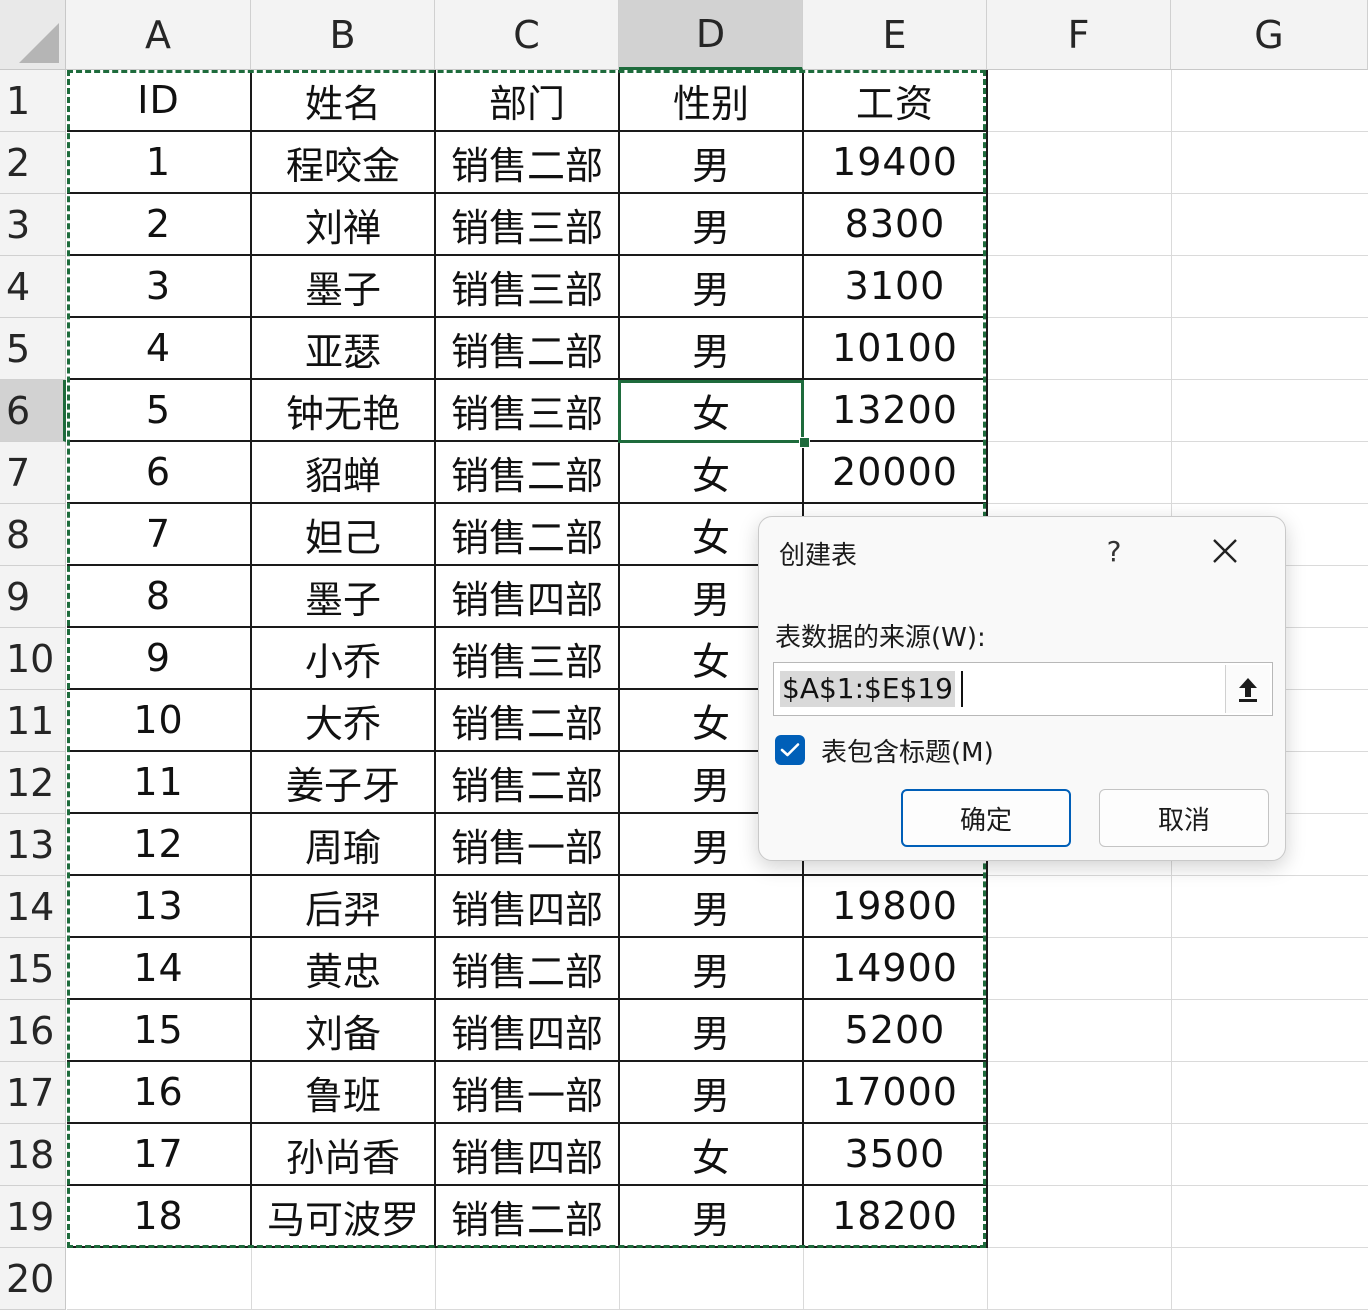 This screenshot has width=1368, height=1310. What do you see at coordinates (33, 35) in the screenshot?
I see `select-all-button` at bounding box center [33, 35].